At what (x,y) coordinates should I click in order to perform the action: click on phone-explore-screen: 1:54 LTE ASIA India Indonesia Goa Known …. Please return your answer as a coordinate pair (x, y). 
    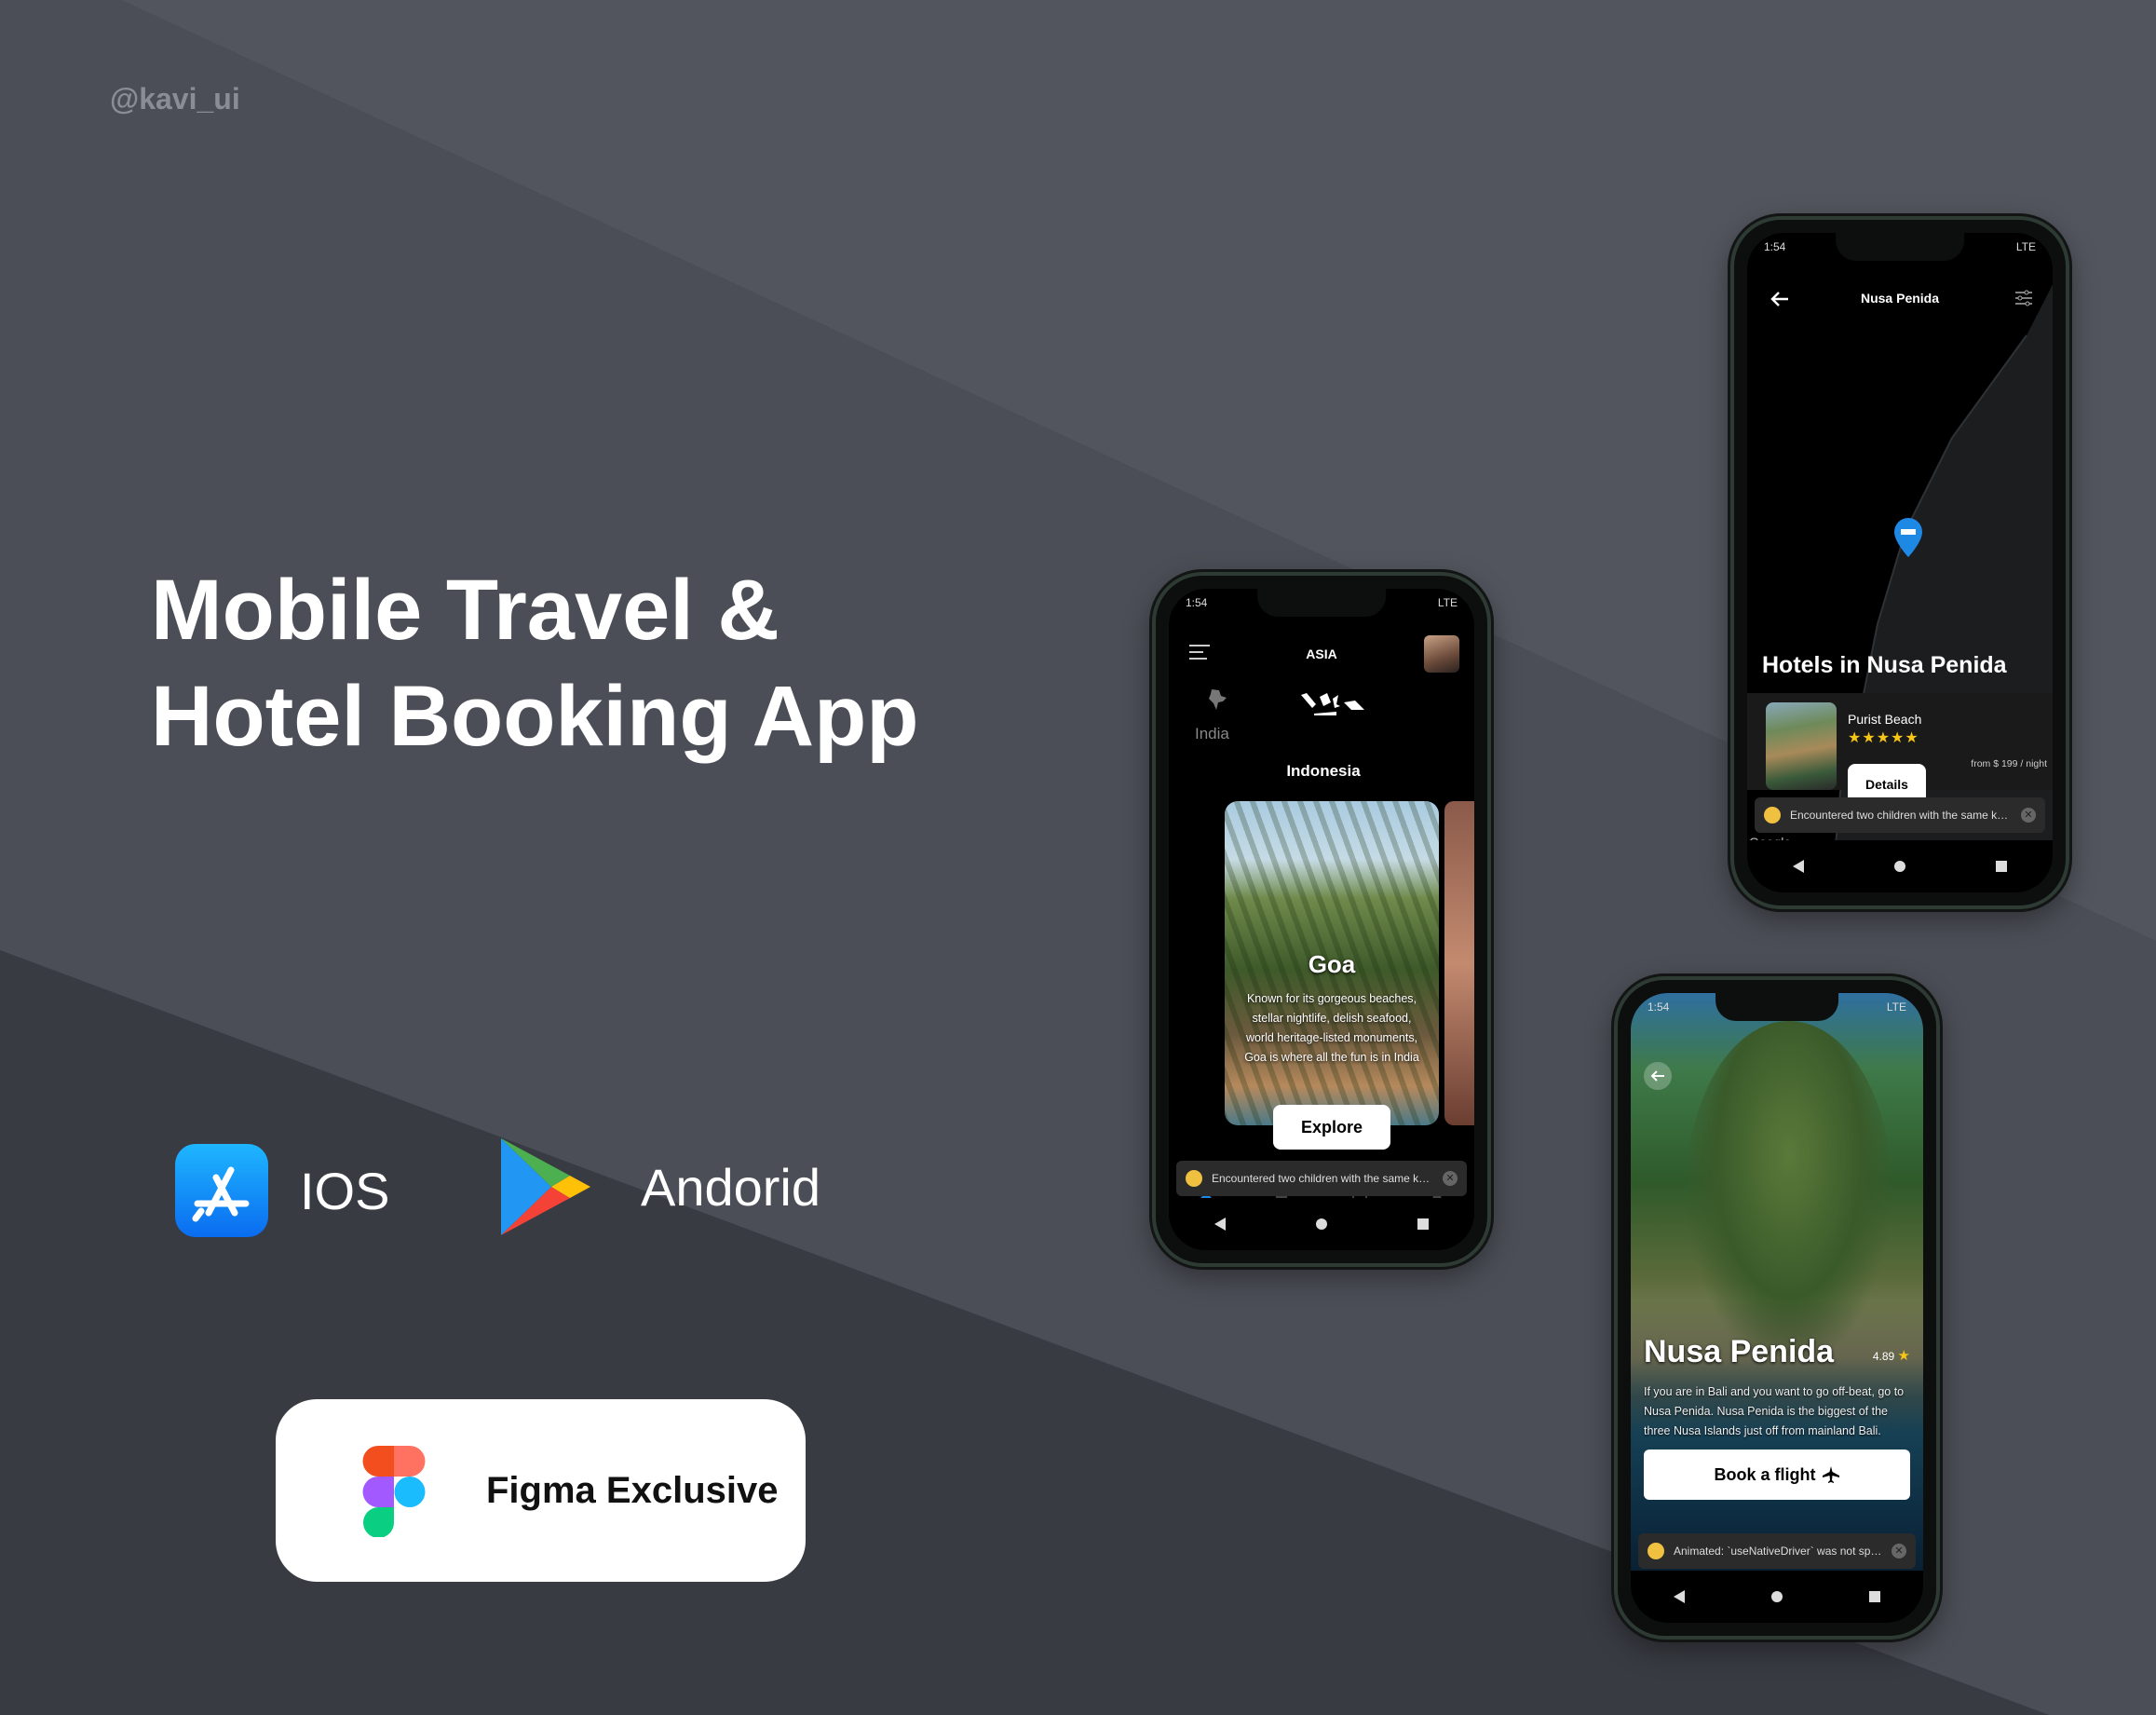
    Looking at the image, I should click on (1321, 919).